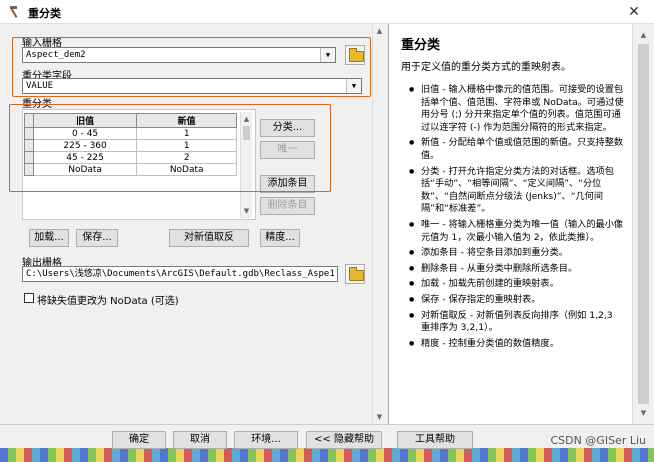  Describe the element at coordinates (14, 12) in the screenshot. I see `hammer-icon` at that location.